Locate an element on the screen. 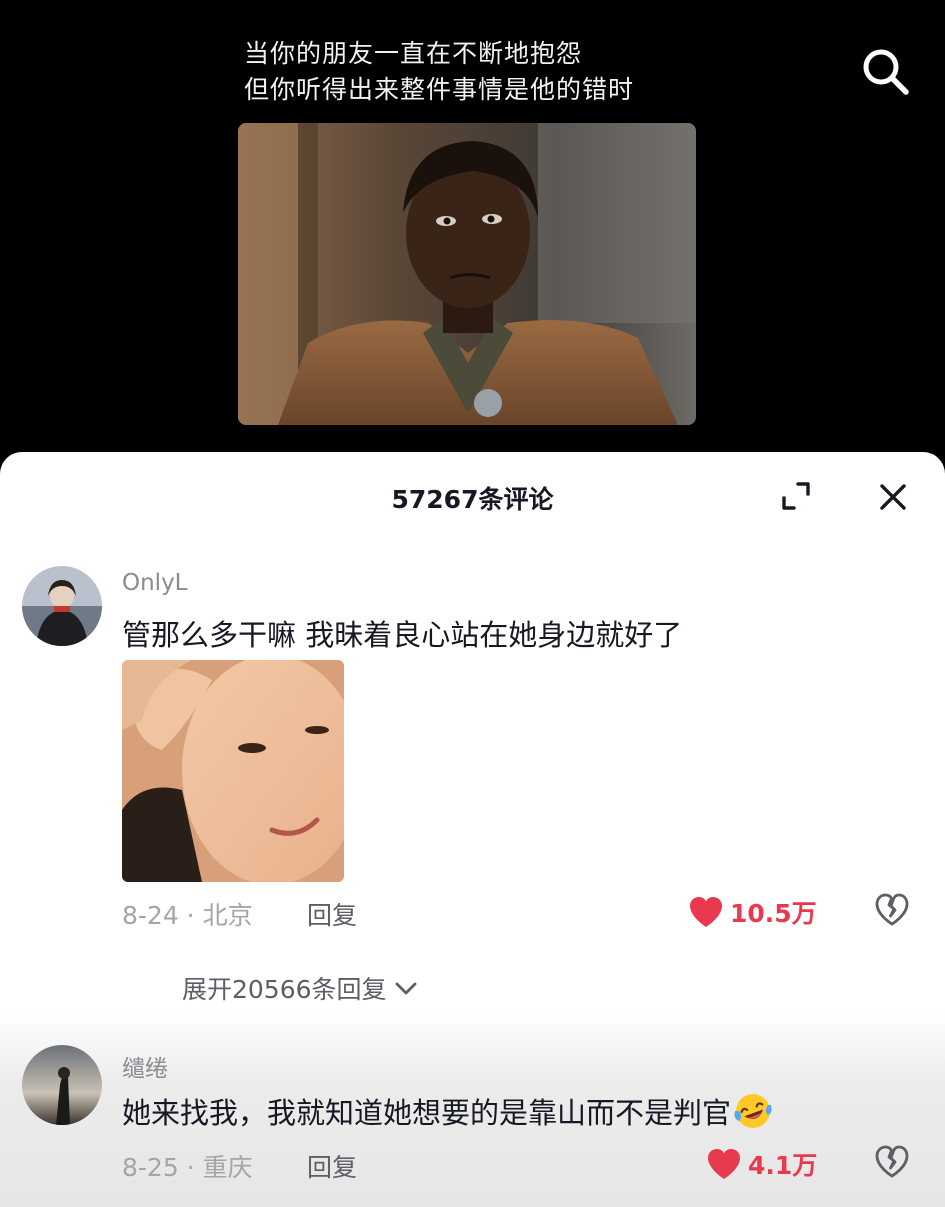 Image resolution: width=945 pixels, height=1207 pixels. like-button: 10.5万 is located at coordinates (752, 912).